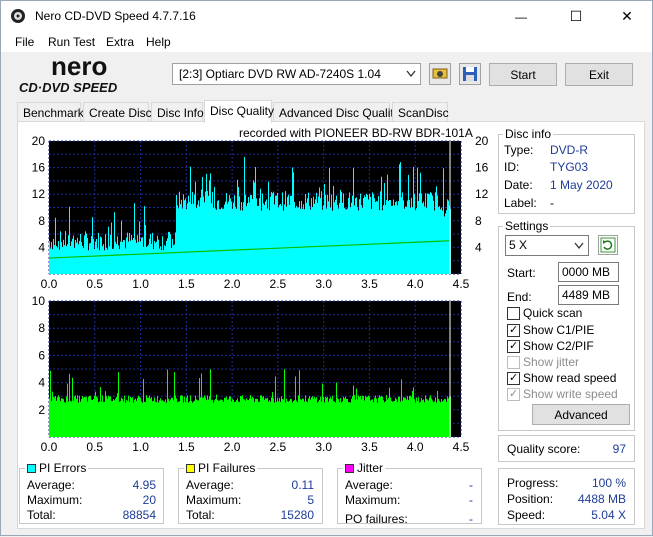  Describe the element at coordinates (232, 447) in the screenshot. I see `chart-1-x-tick-label: 2.0` at that location.